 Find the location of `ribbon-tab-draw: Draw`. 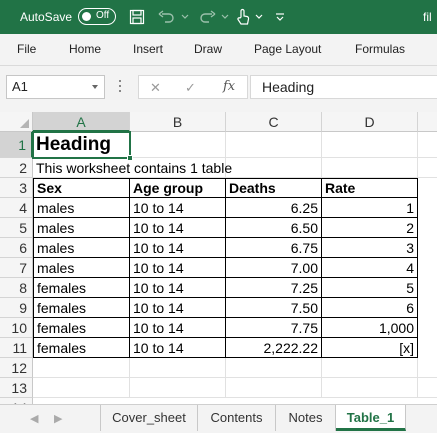

ribbon-tab-draw: Draw is located at coordinates (208, 49).